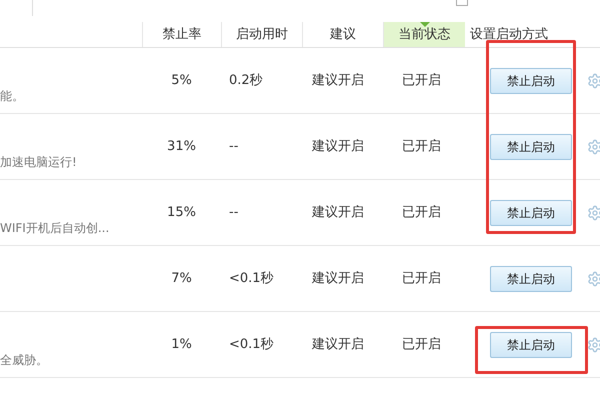  Describe the element at coordinates (12, 96) in the screenshot. I see `description-text: 能。` at that location.